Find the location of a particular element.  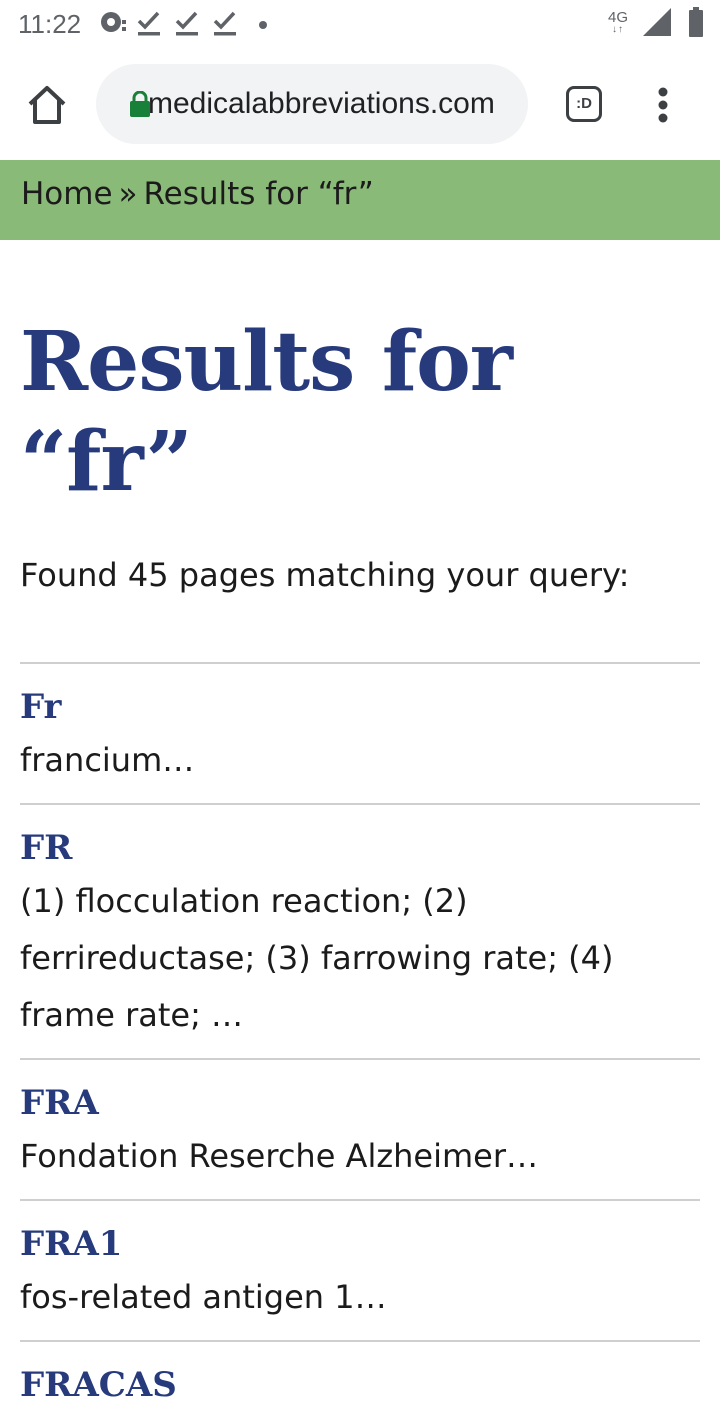

more-options-button is located at coordinates (663, 106).